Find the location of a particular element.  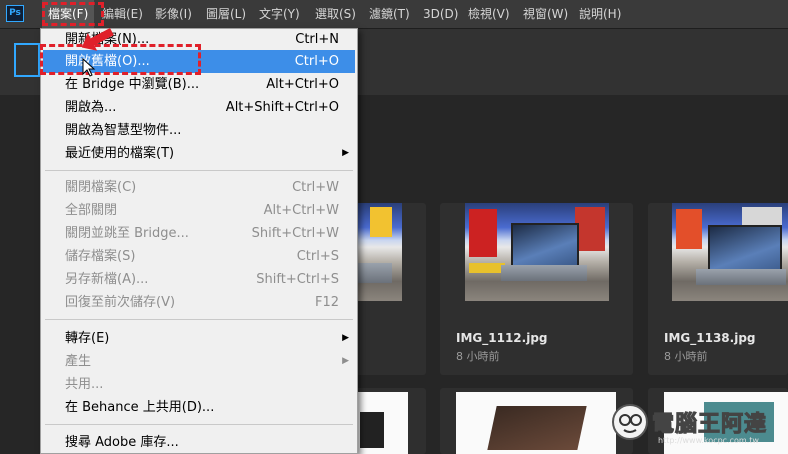

menu-view: 檢視(V) is located at coordinates (489, 14).